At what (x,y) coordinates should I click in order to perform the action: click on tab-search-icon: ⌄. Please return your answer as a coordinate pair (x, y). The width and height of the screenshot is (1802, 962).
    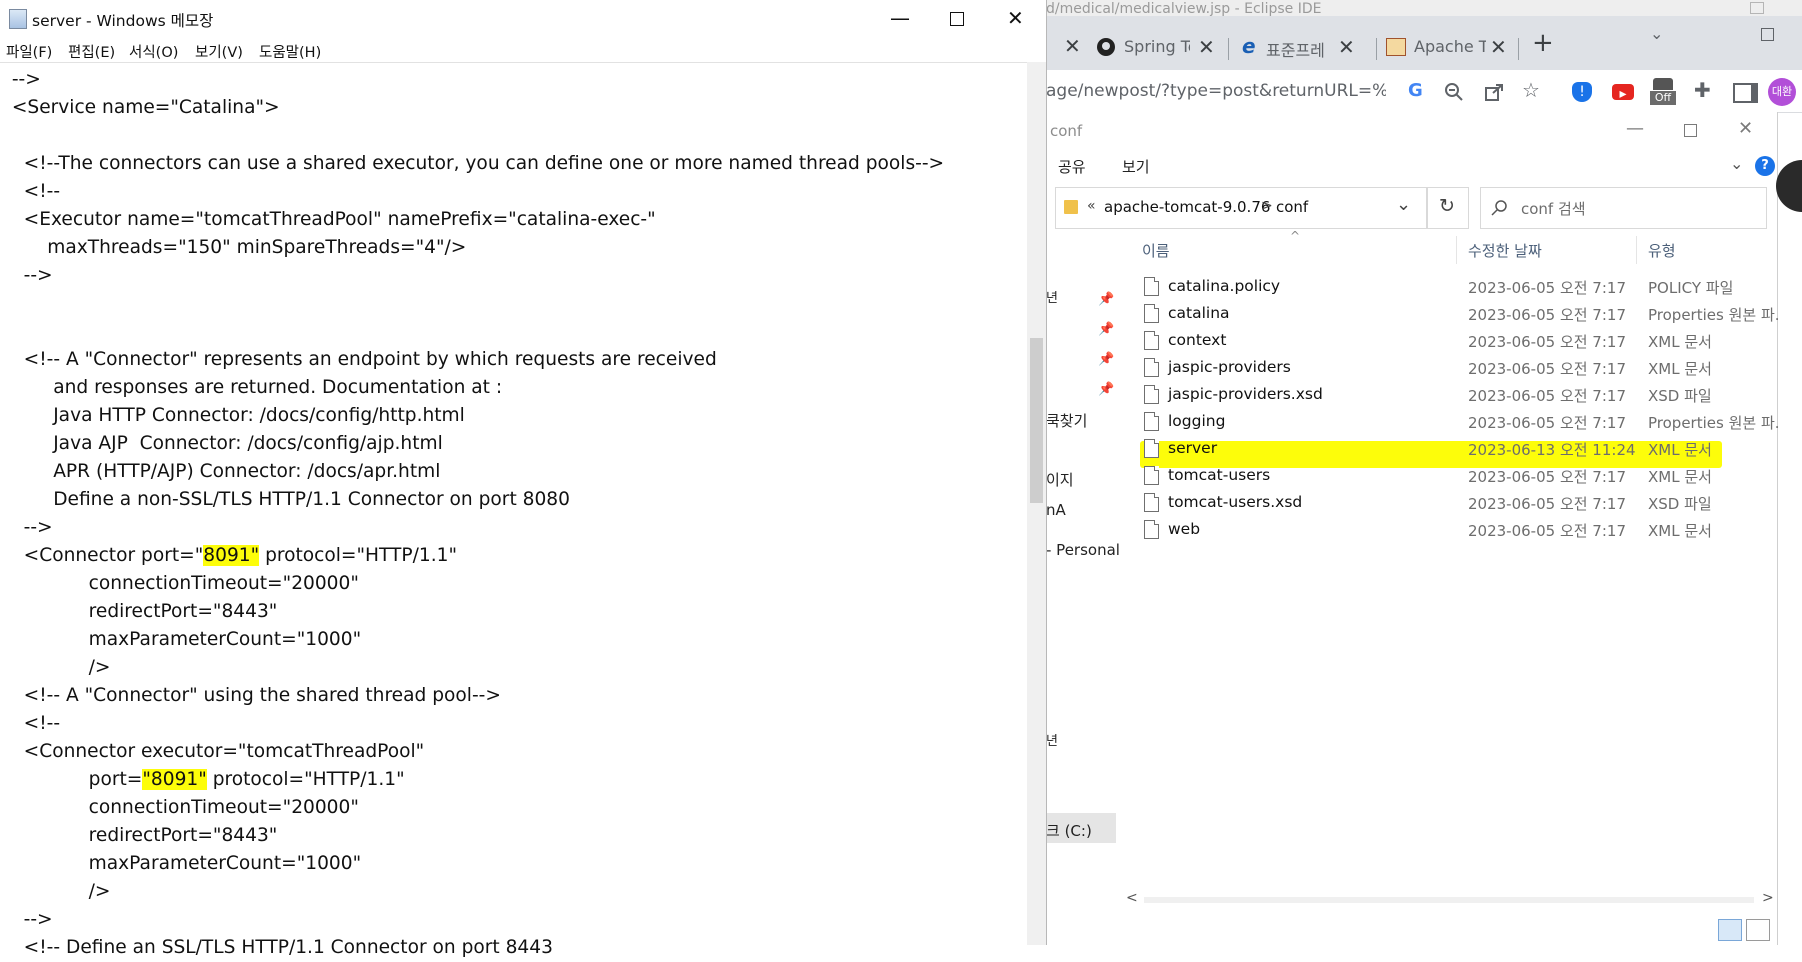
    Looking at the image, I should click on (1656, 33).